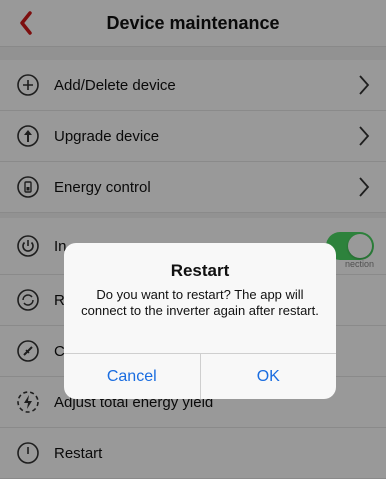 The width and height of the screenshot is (386, 479). Describe the element at coordinates (132, 376) in the screenshot. I see `cancel-button: Cancel` at that location.